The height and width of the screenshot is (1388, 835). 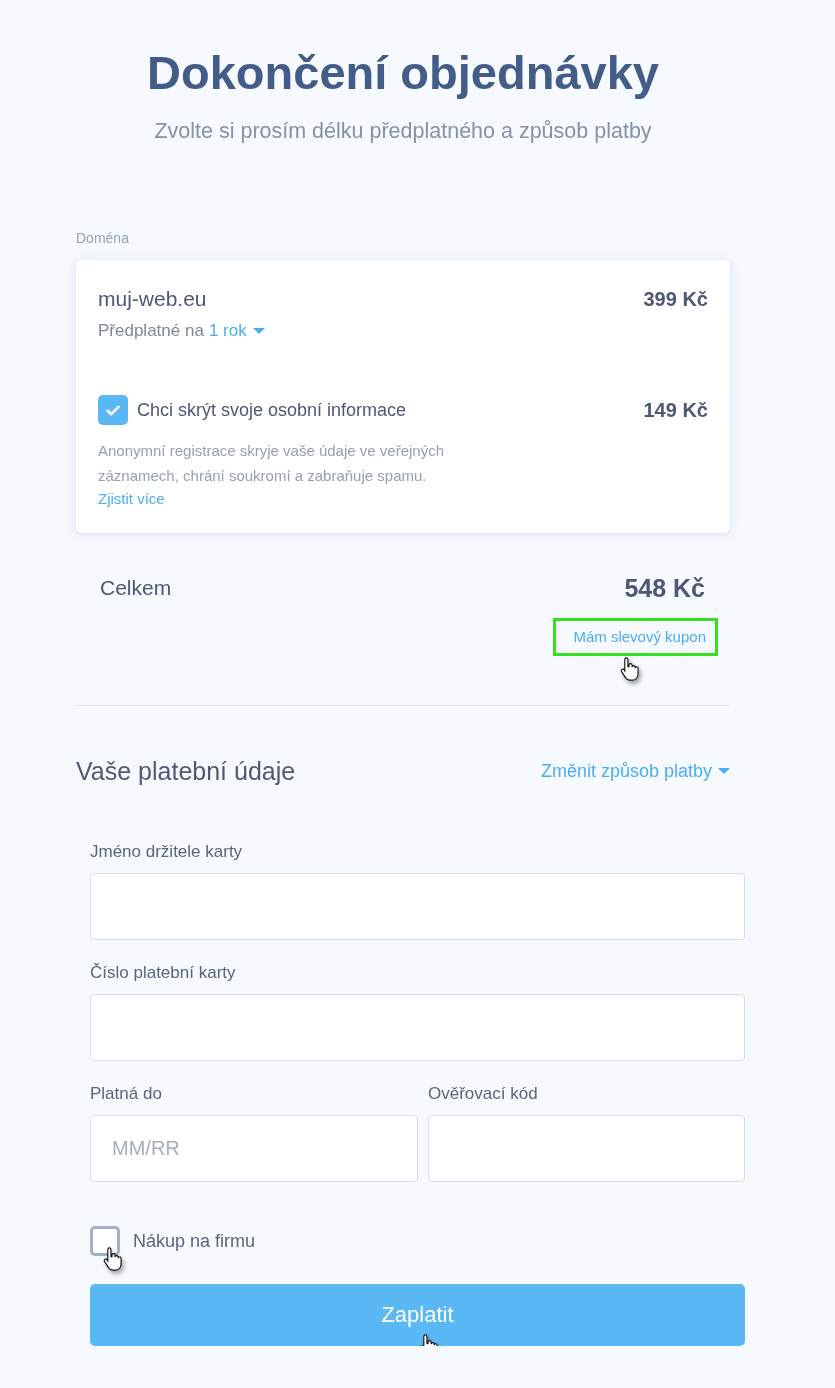 What do you see at coordinates (635, 771) in the screenshot?
I see `payment-method-dropdown: Změnit způsob platby` at bounding box center [635, 771].